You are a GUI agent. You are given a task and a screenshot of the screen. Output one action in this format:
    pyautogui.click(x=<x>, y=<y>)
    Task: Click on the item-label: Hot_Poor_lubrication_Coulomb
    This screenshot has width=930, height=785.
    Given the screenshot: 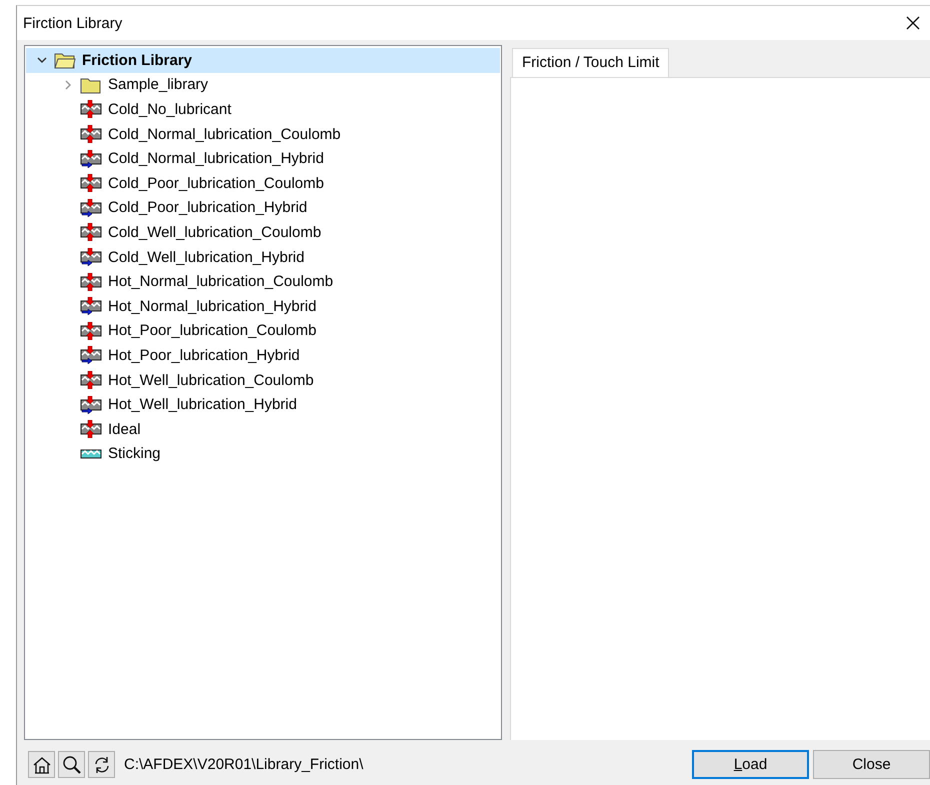 What is the action you would take?
    pyautogui.click(x=212, y=331)
    